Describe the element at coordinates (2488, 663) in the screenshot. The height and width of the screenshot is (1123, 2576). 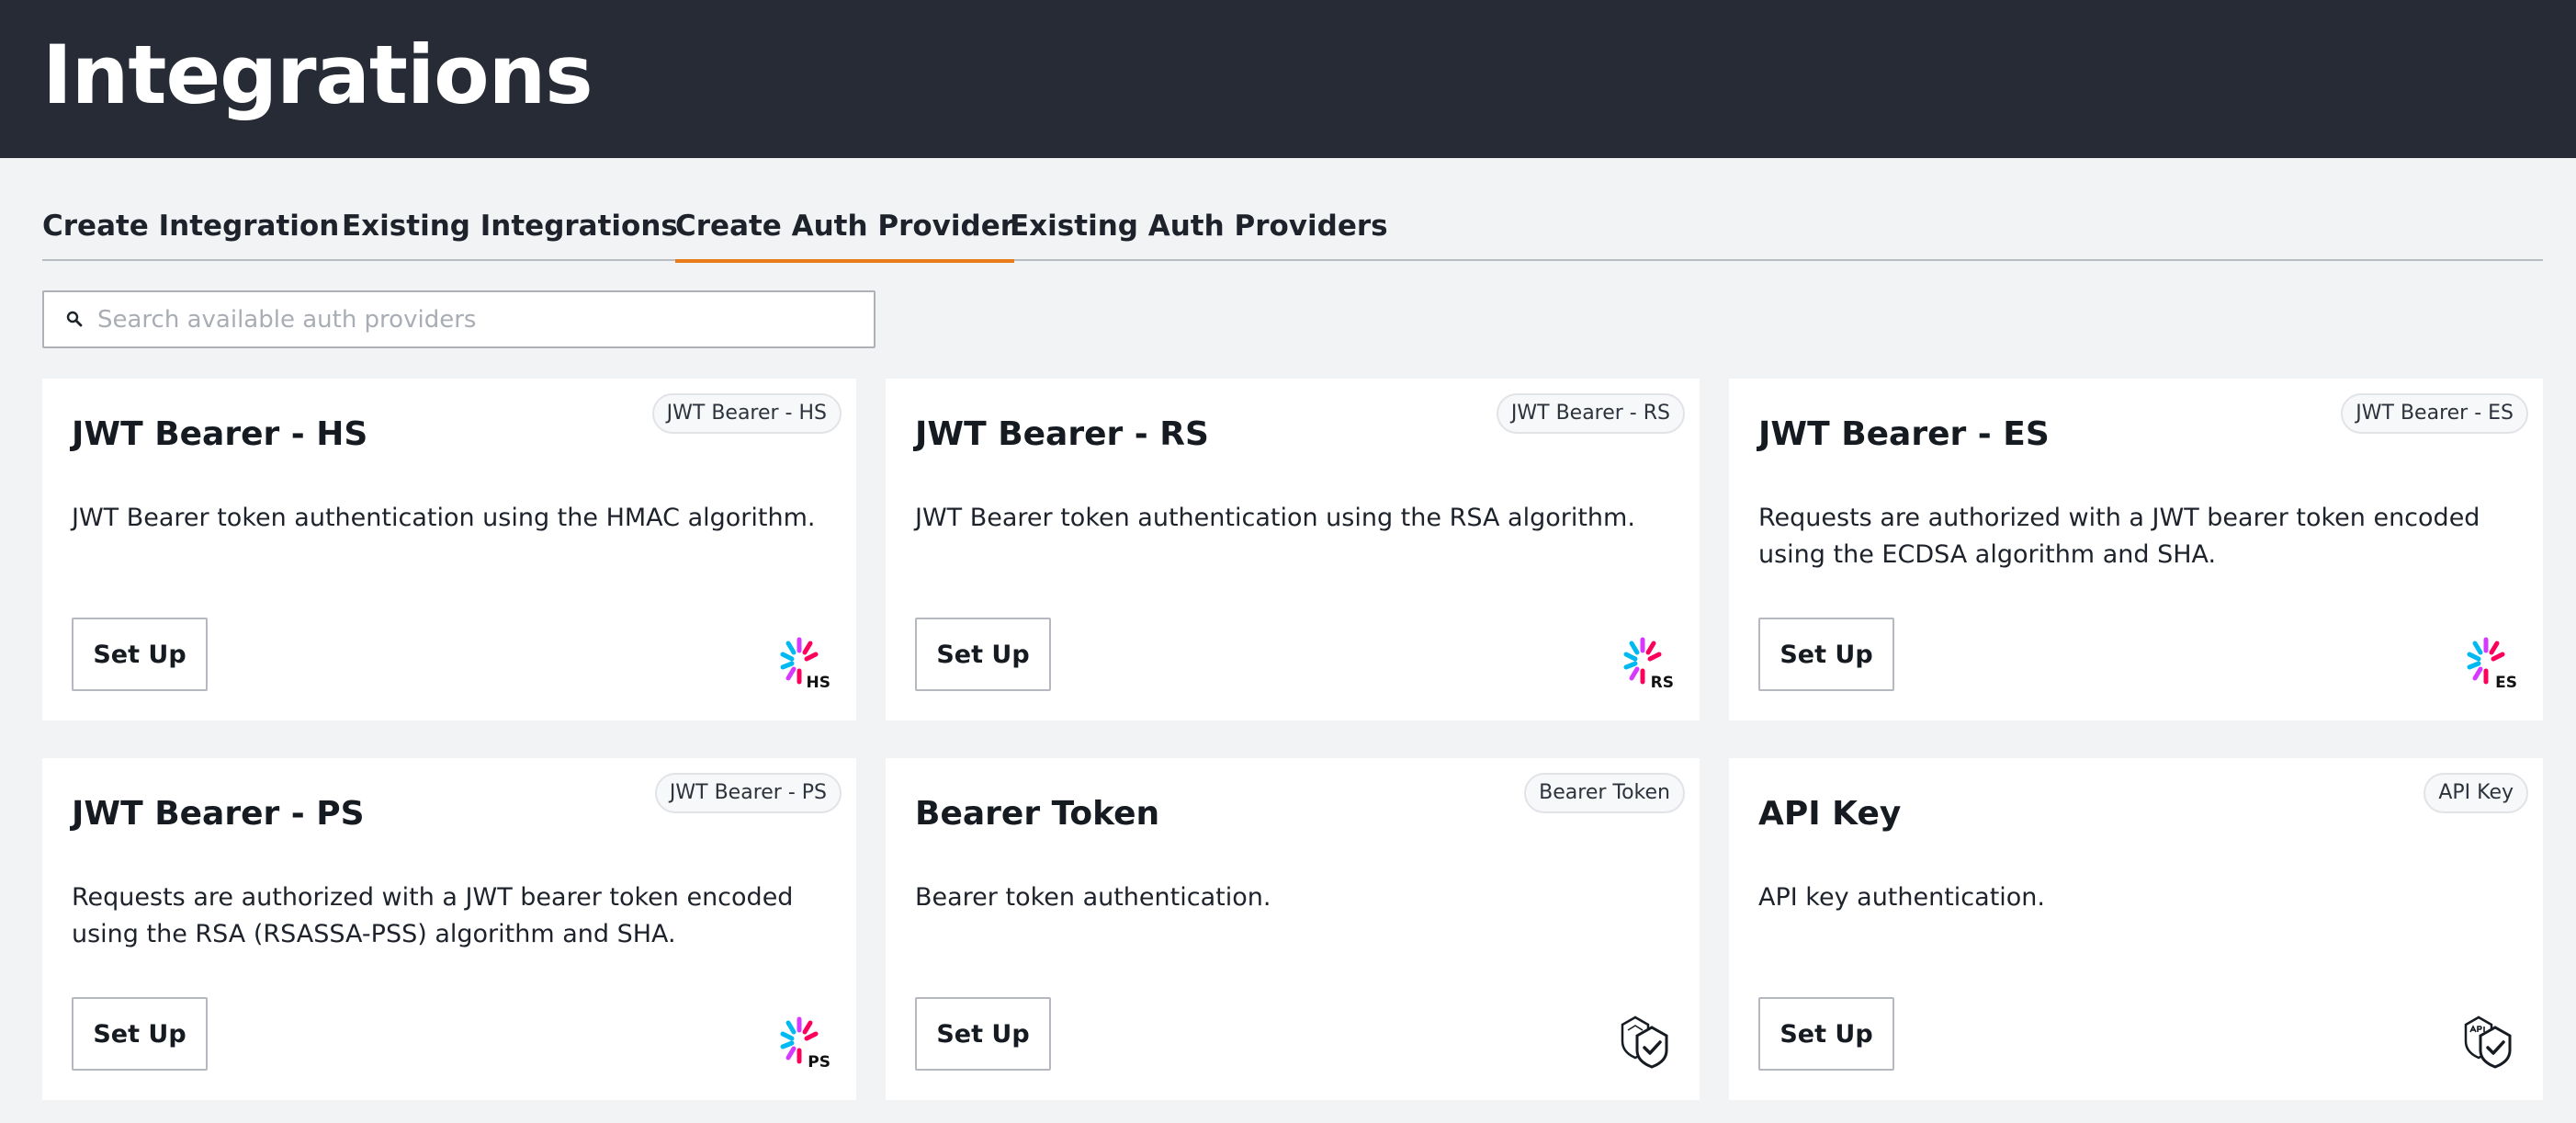
I see `jwt-logo-icon: ES` at that location.